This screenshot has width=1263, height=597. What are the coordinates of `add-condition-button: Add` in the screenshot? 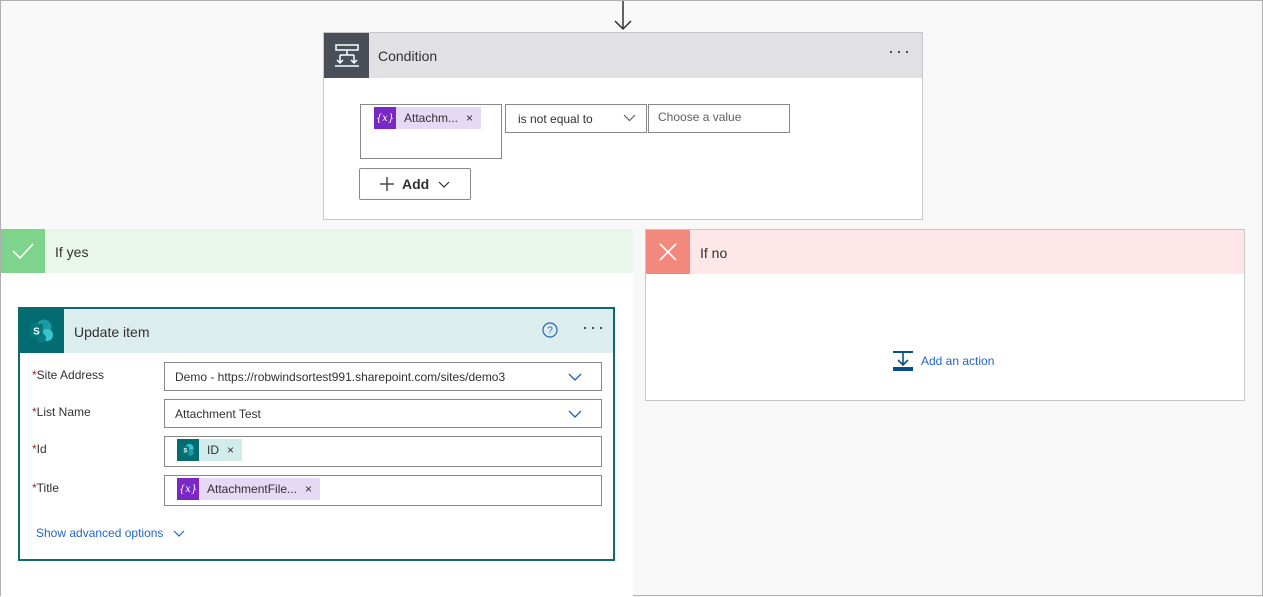 It's located at (415, 184).